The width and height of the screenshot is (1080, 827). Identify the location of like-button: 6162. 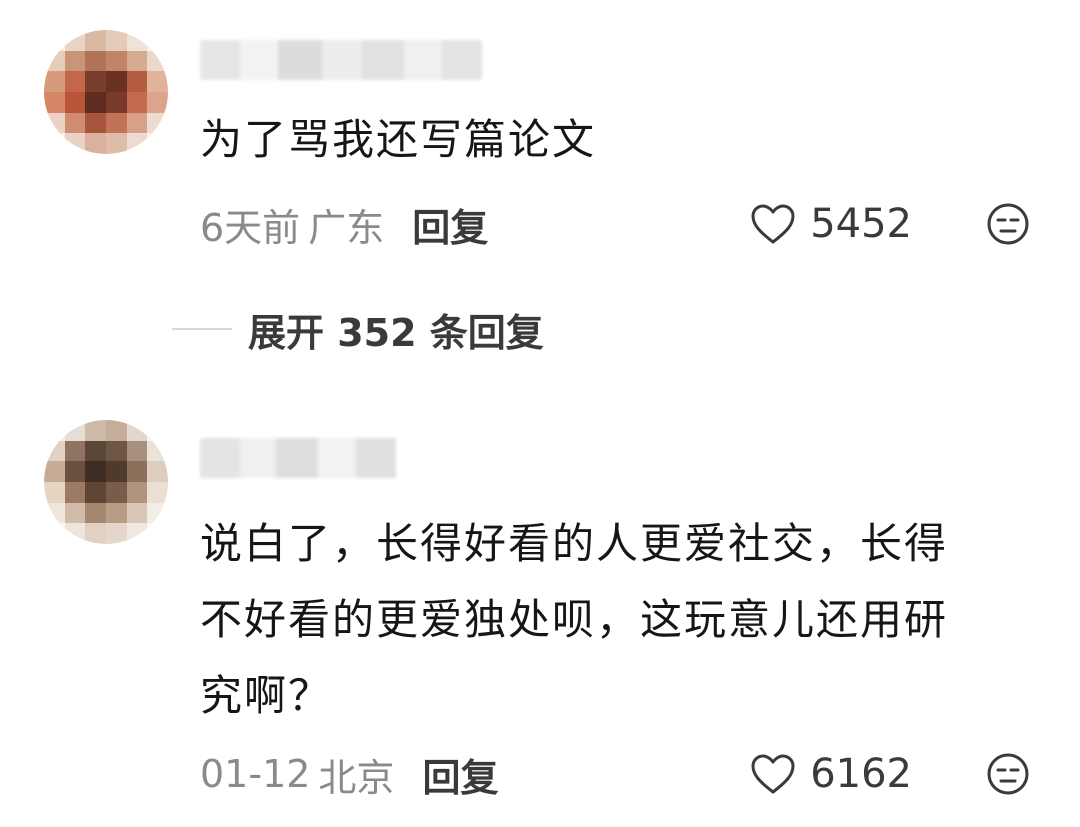
(831, 774).